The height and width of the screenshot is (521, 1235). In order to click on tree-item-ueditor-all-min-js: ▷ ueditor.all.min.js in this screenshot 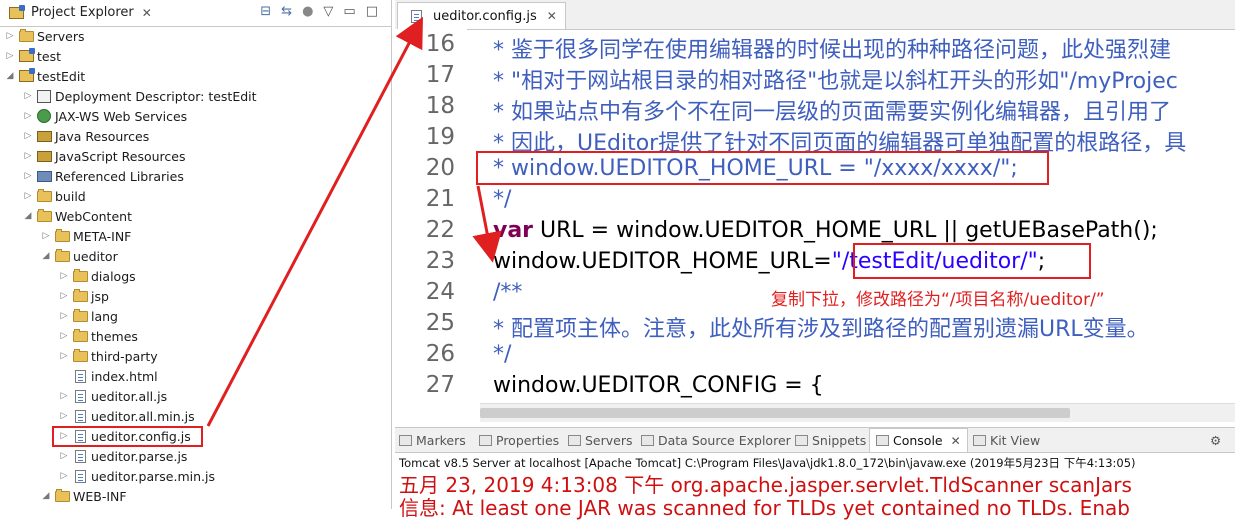, I will do `click(126, 416)`.